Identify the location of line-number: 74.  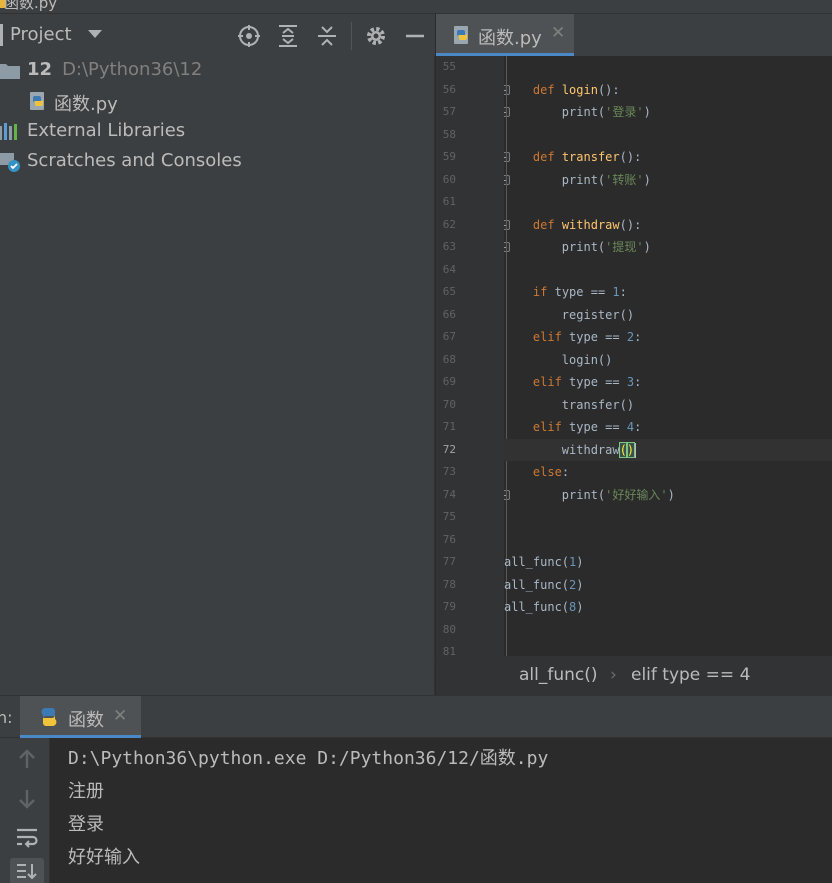
(449, 494).